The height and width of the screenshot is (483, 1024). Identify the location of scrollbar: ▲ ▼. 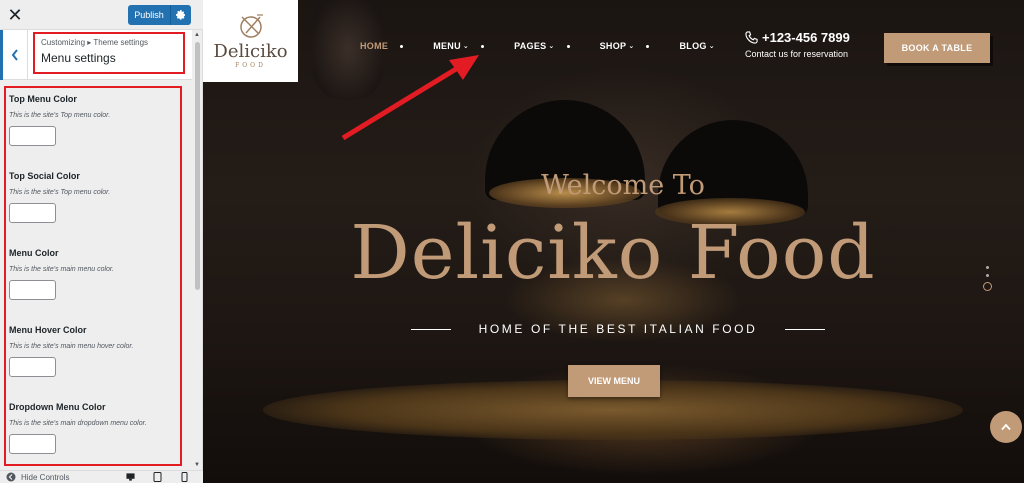
(198, 250).